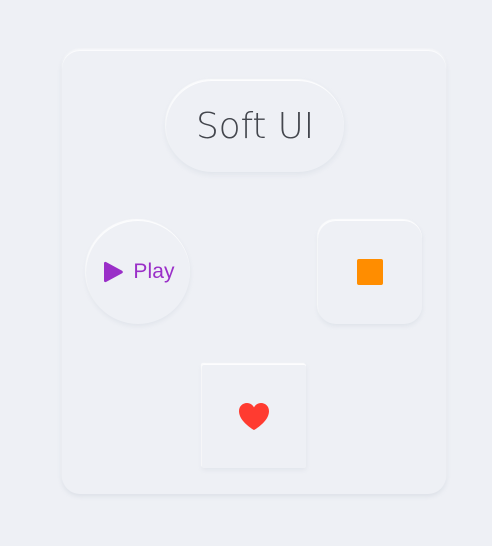 This screenshot has width=492, height=546. I want to click on title-pill: Soft UI, so click(255, 126).